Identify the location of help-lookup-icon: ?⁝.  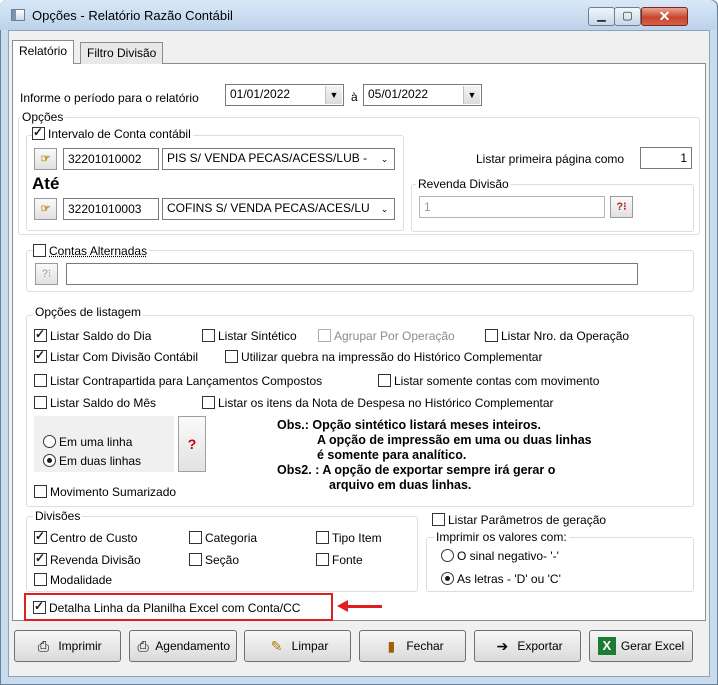
(621, 207).